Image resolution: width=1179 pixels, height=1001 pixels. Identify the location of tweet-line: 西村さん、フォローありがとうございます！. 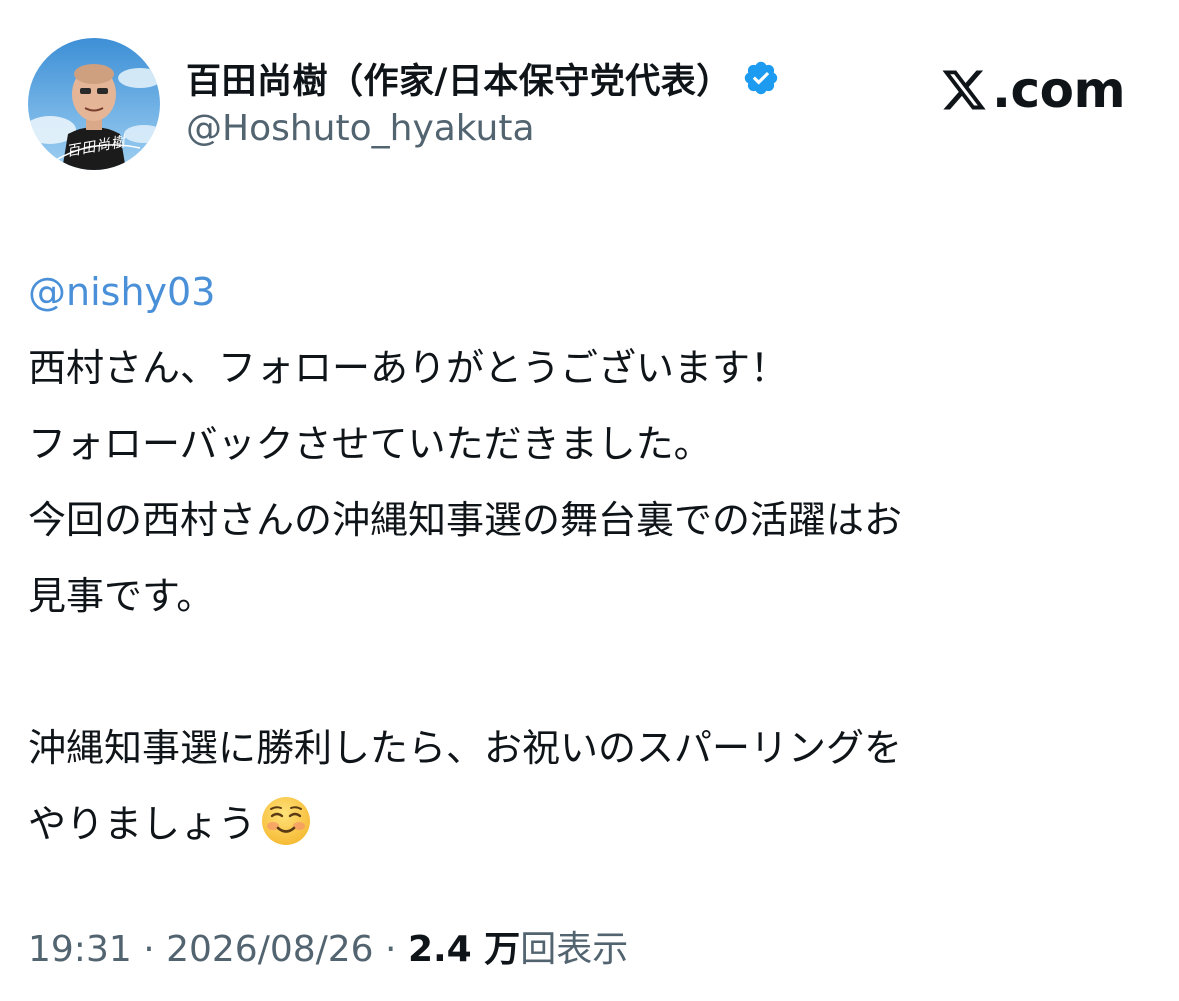
(408, 368).